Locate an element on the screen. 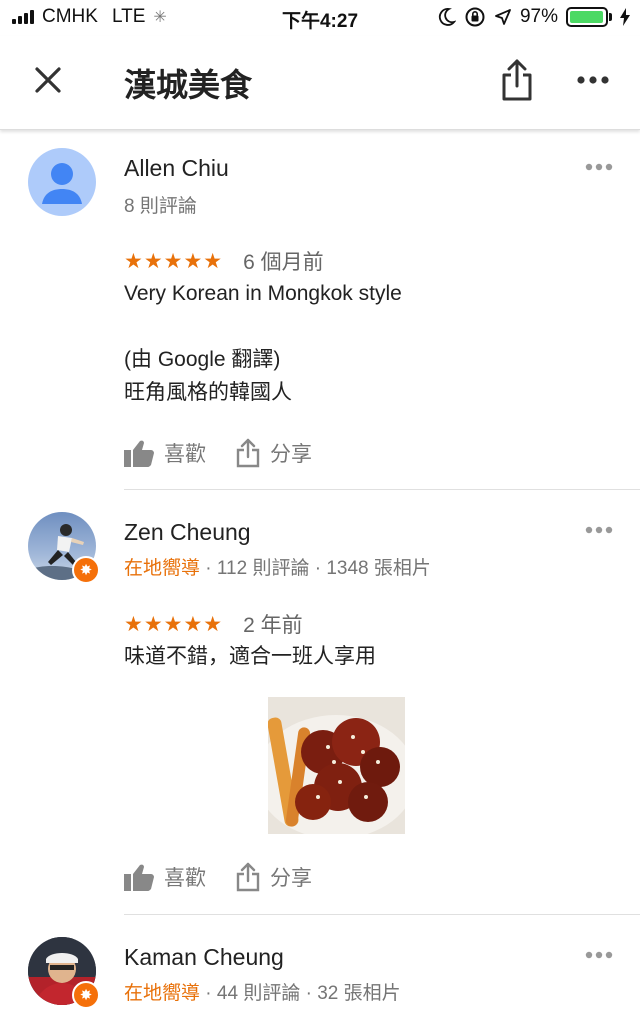 This screenshot has height=1024, width=640. app-bar: 漢城美食 is located at coordinates (320, 83).